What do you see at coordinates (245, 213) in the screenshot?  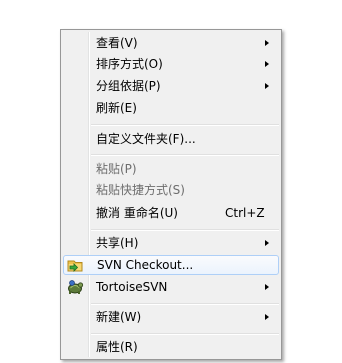 I see `menu-item-shortcut: Ctrl+Z` at bounding box center [245, 213].